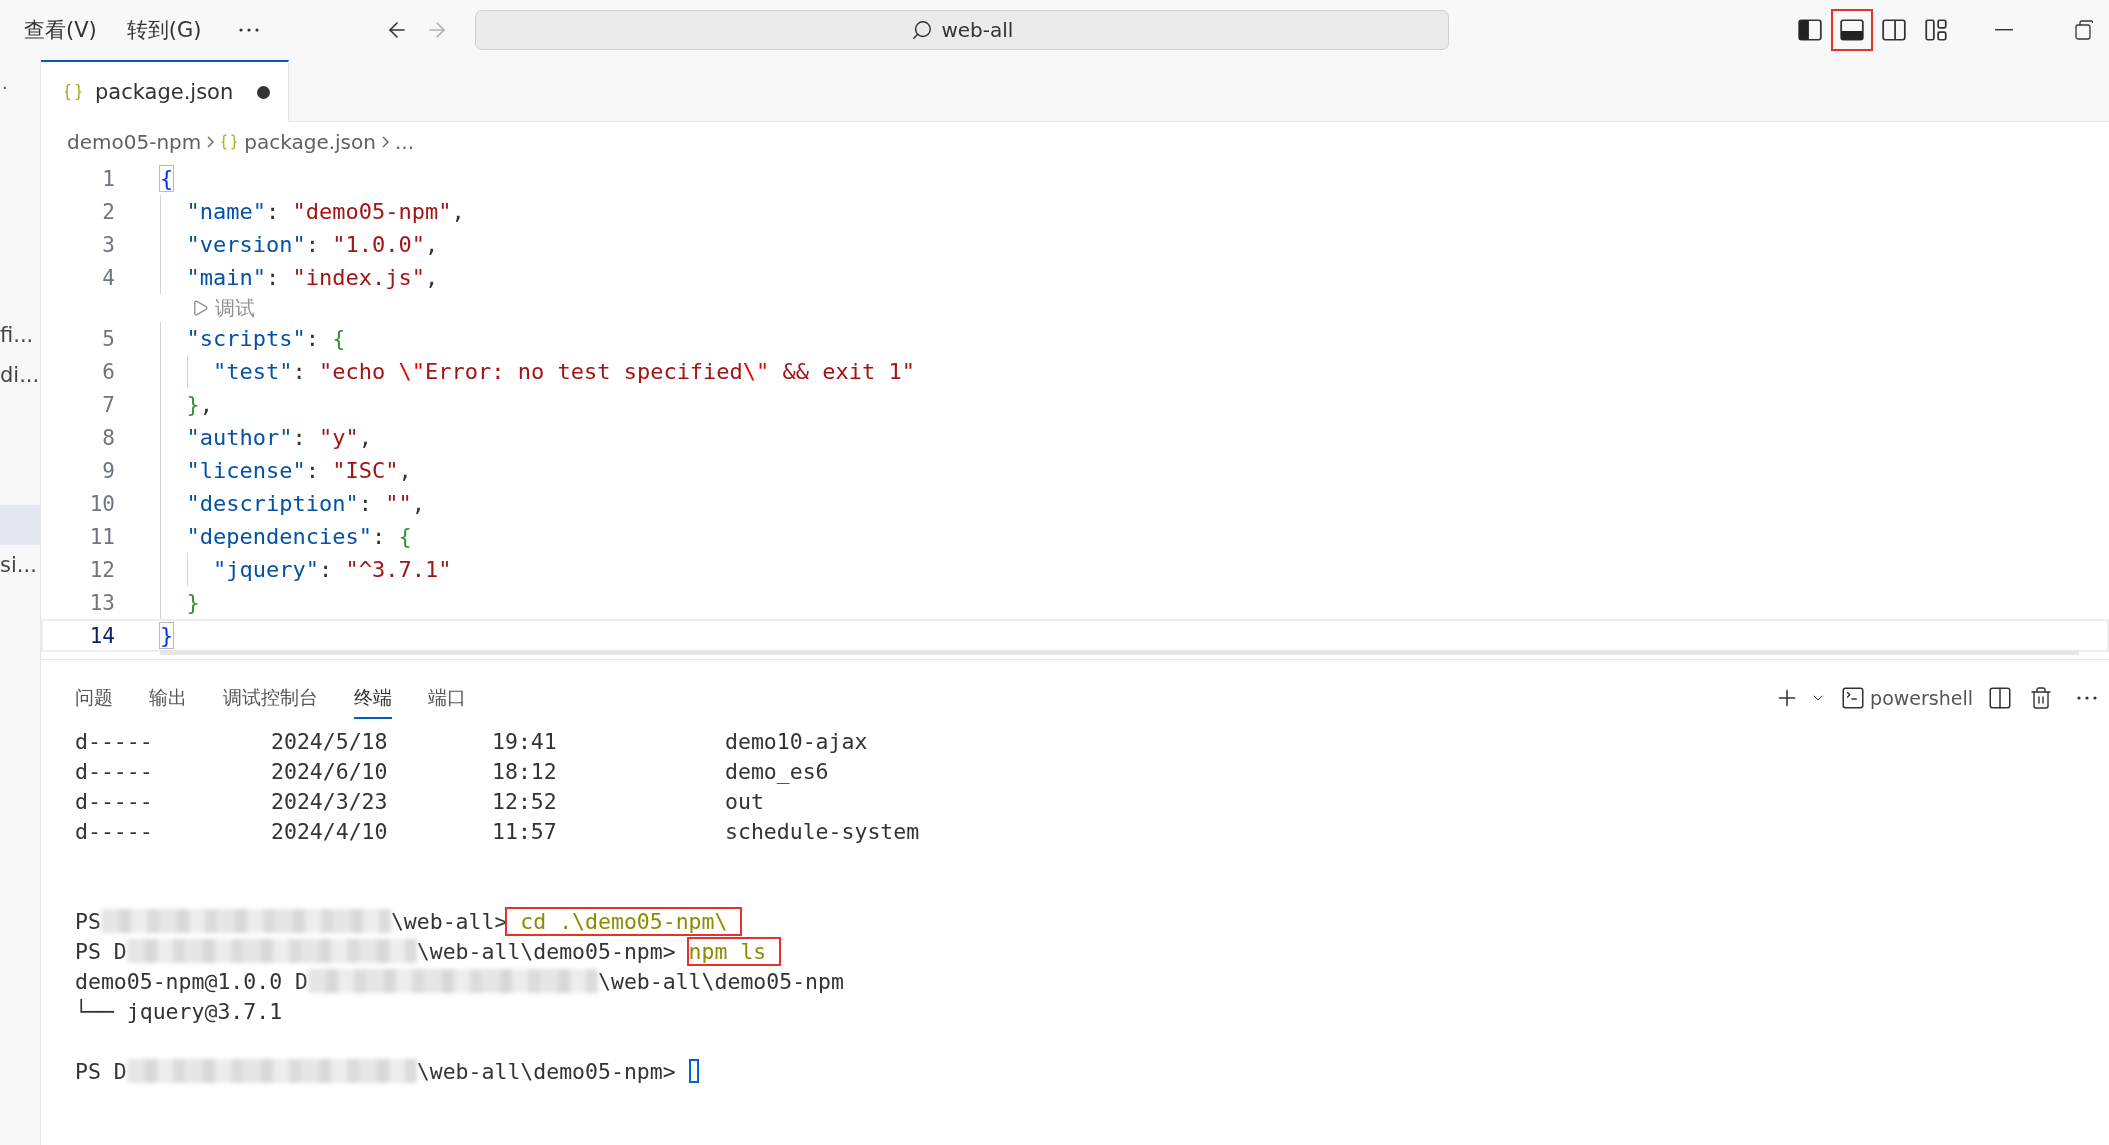  I want to click on editor-tab: package.json, so click(165, 91).